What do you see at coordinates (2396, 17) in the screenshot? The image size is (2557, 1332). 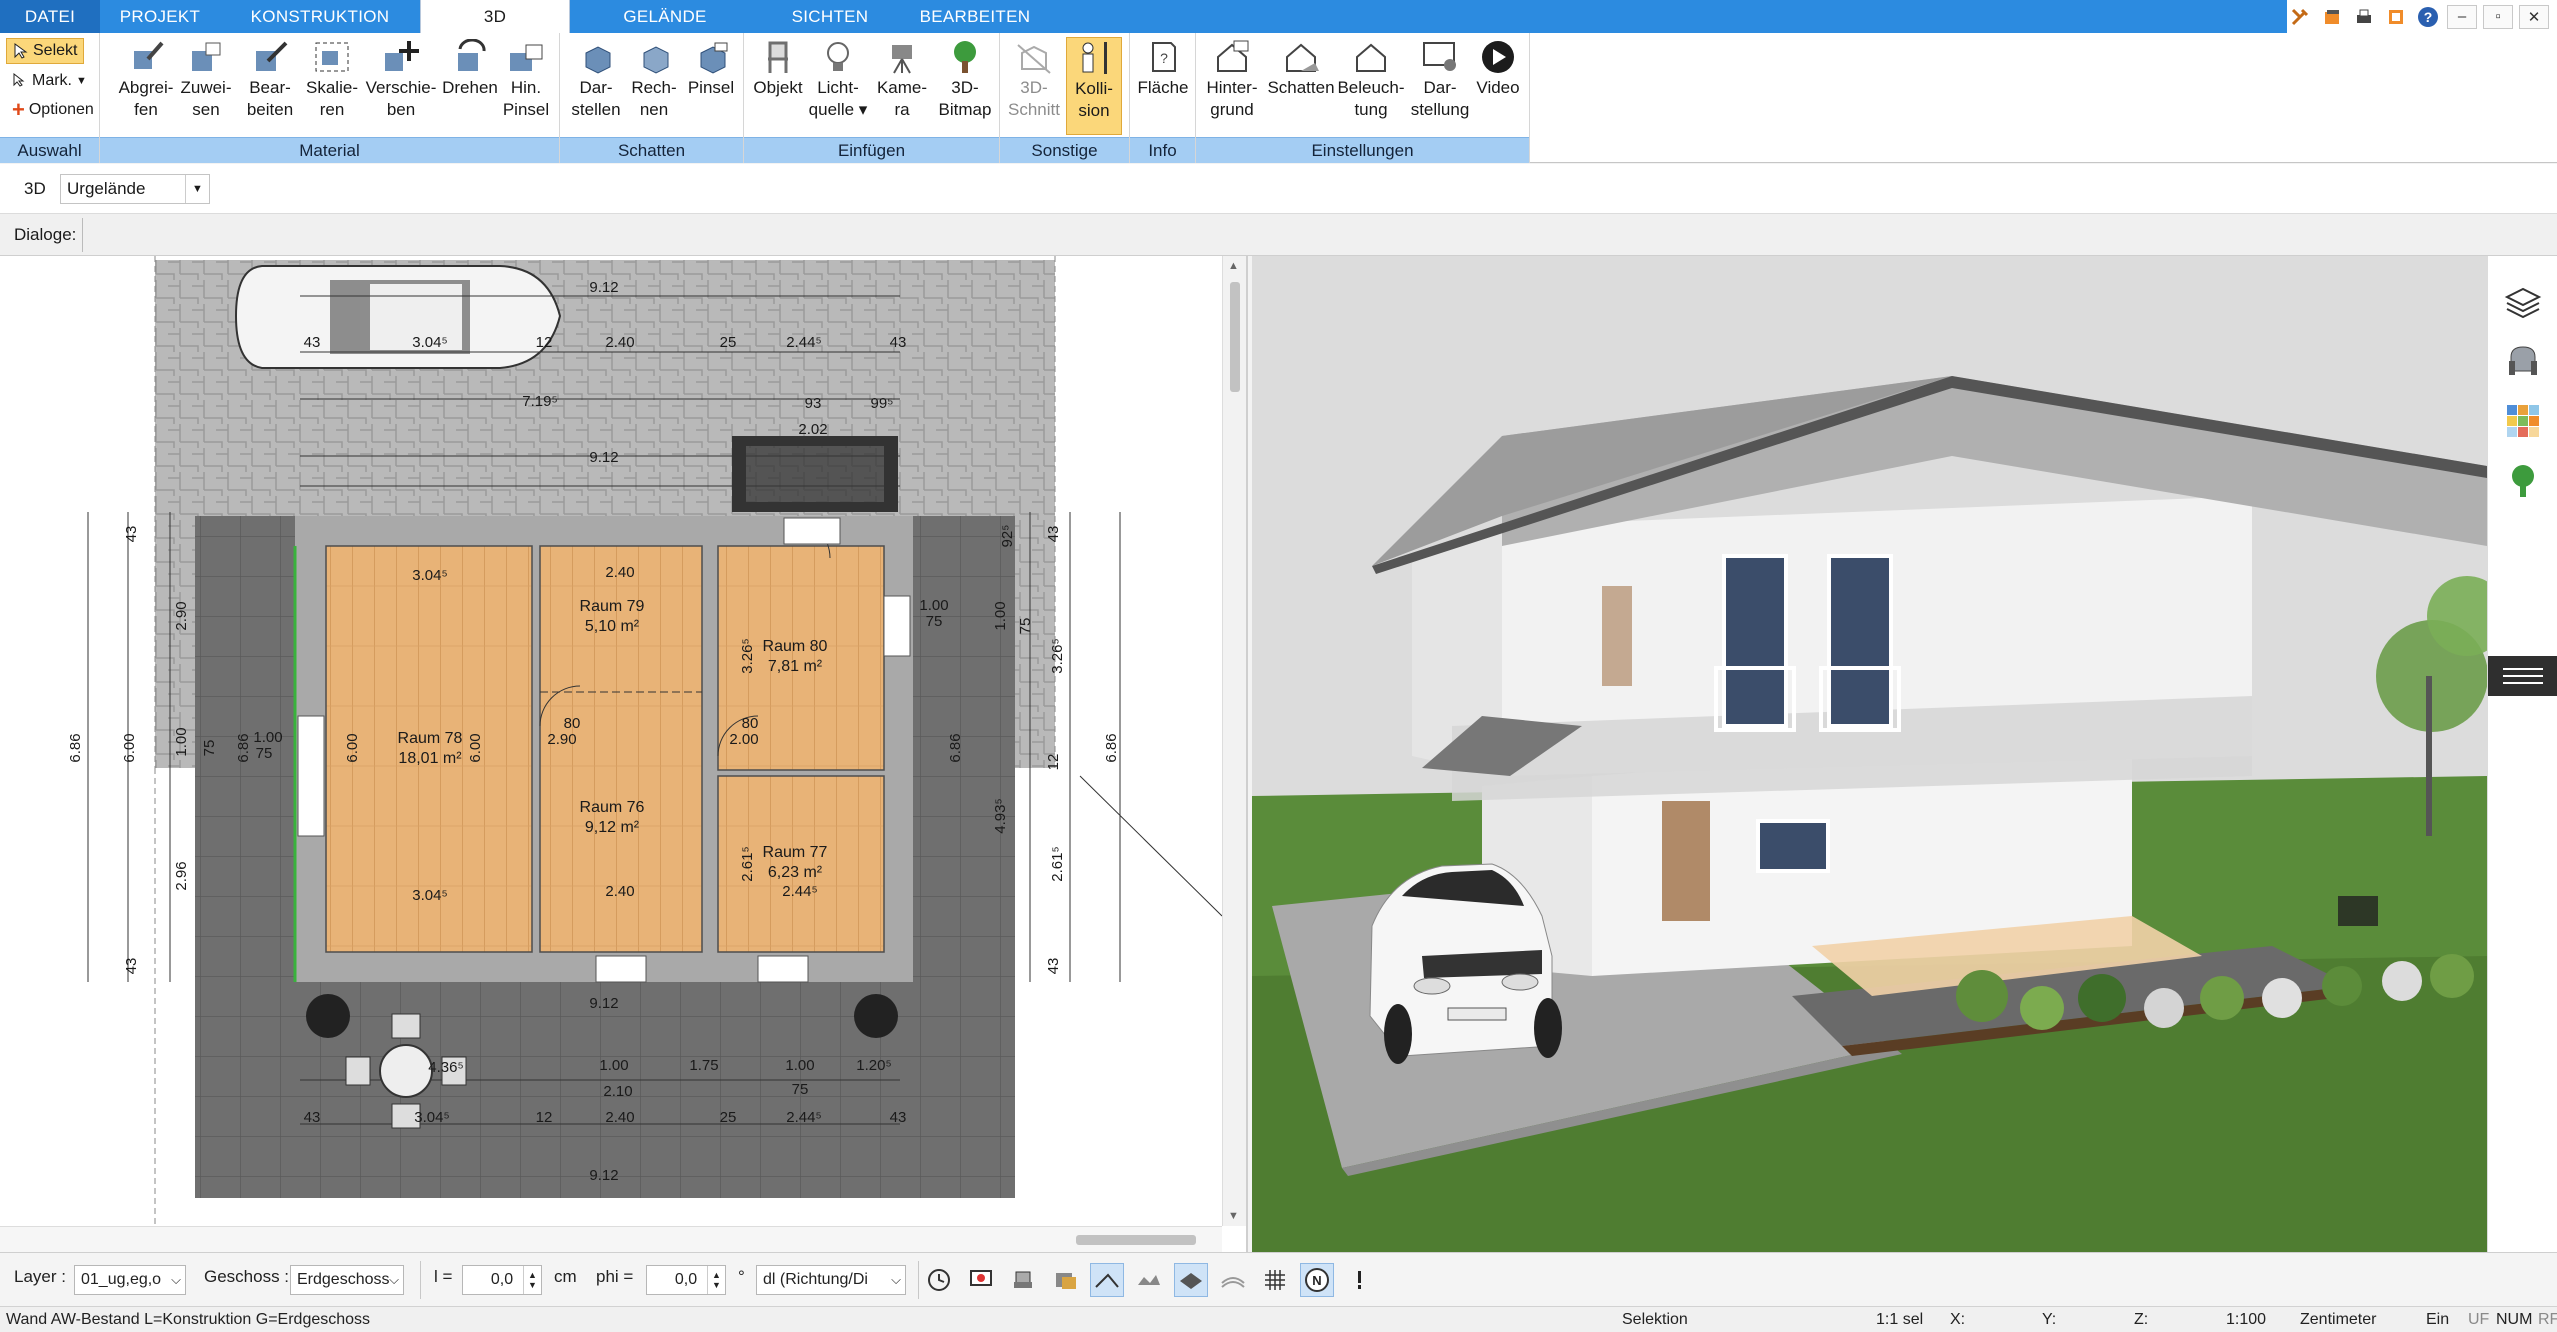 I see `window-list-icon` at bounding box center [2396, 17].